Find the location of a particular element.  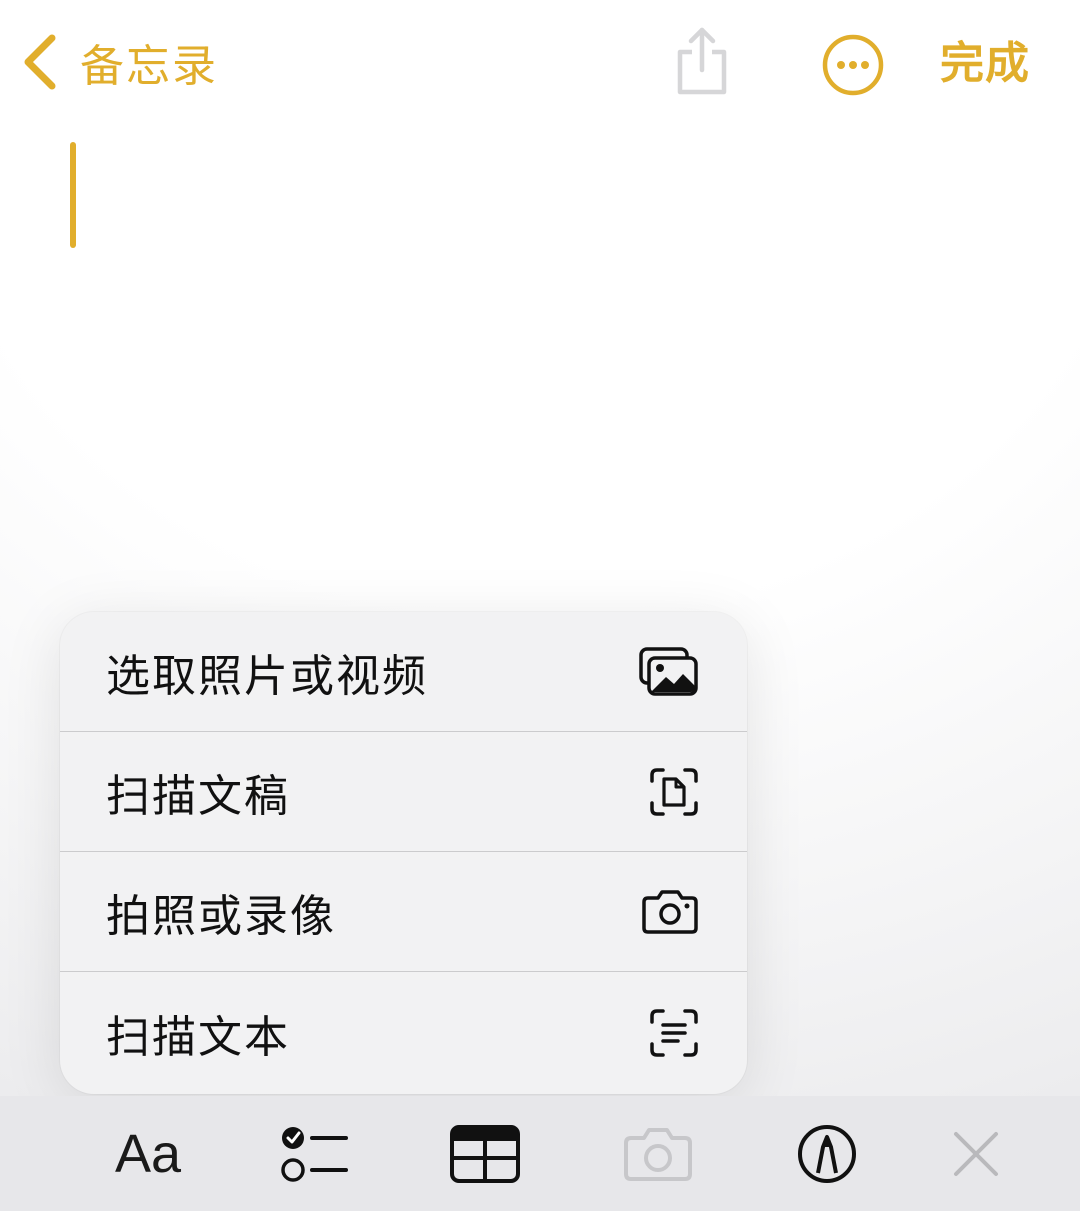

checklist-icon is located at coordinates (315, 1154).